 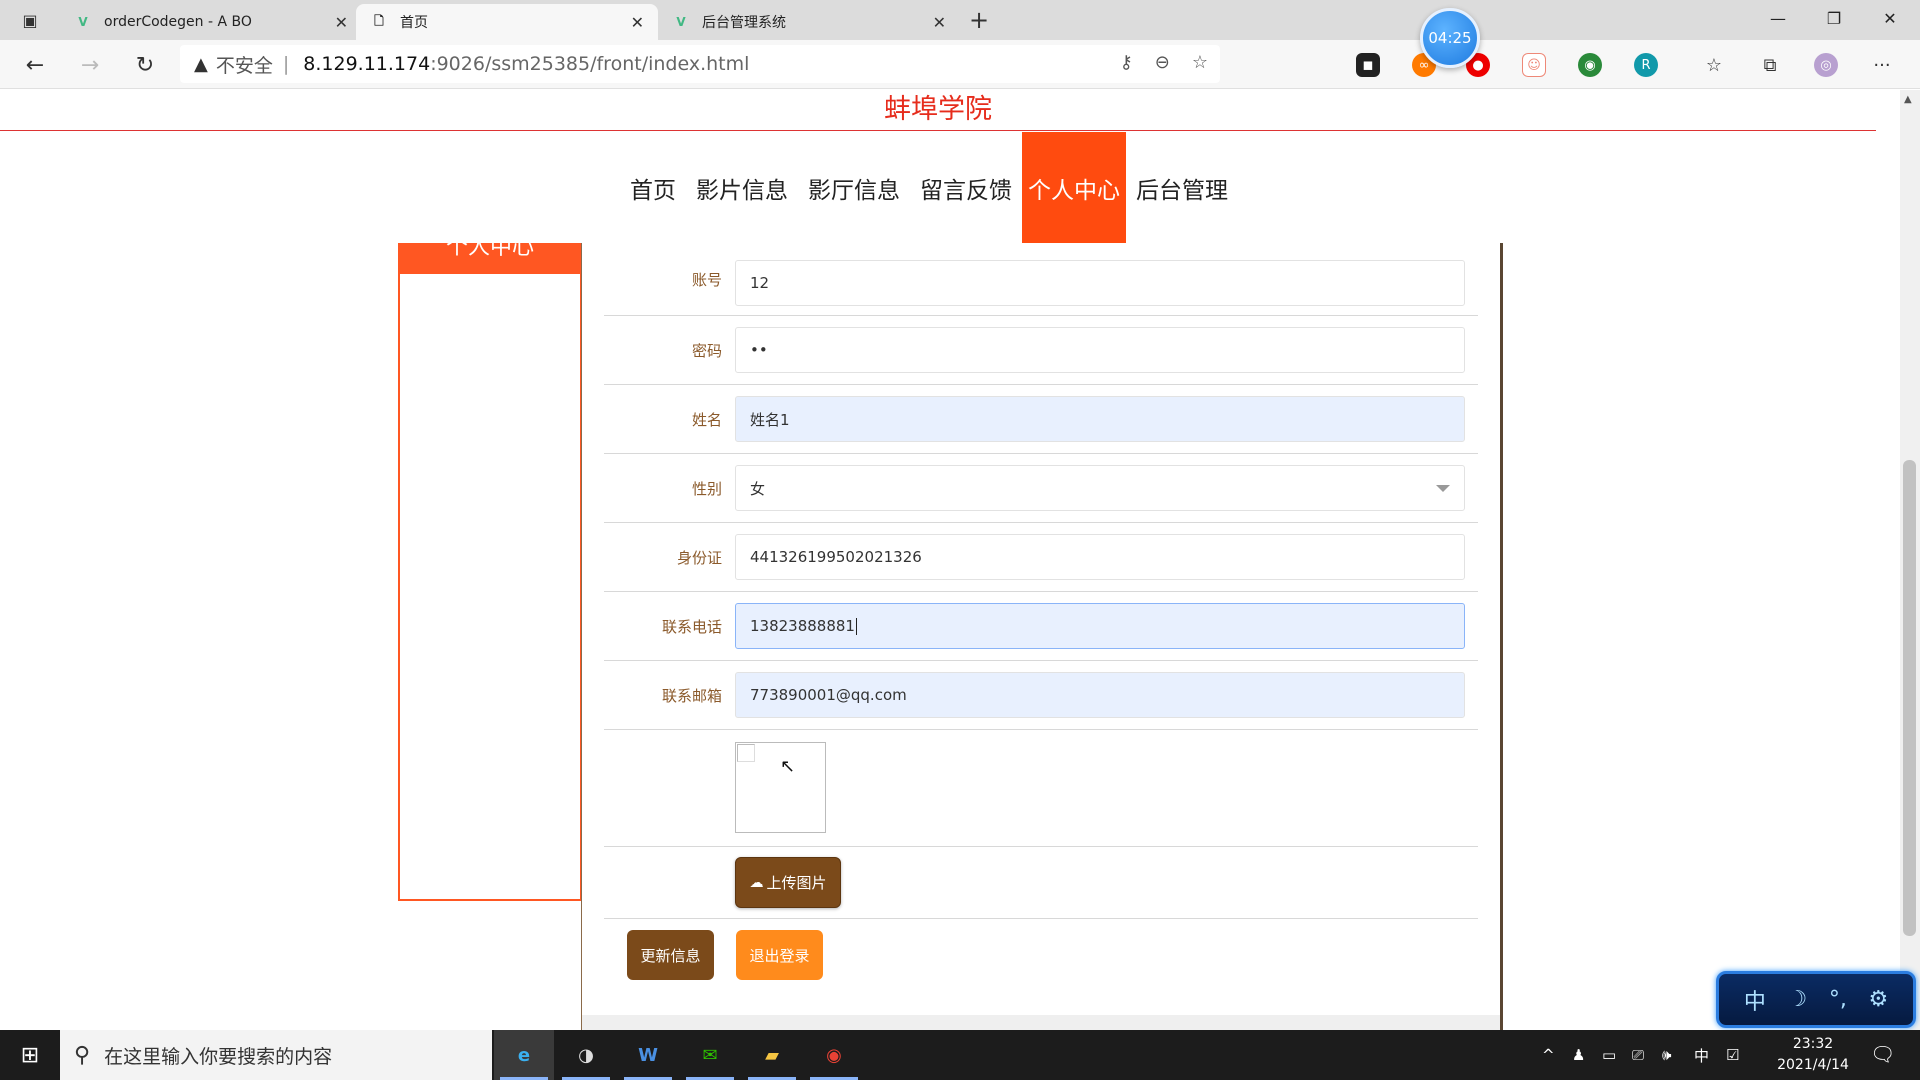 What do you see at coordinates (746, 753) in the screenshot?
I see `broken-image-icon` at bounding box center [746, 753].